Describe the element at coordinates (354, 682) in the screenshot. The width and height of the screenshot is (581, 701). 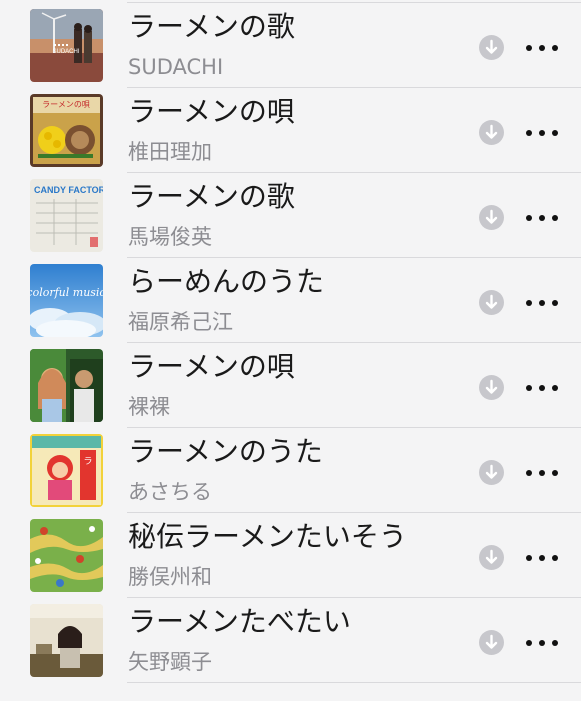
I see `row-divider` at that location.